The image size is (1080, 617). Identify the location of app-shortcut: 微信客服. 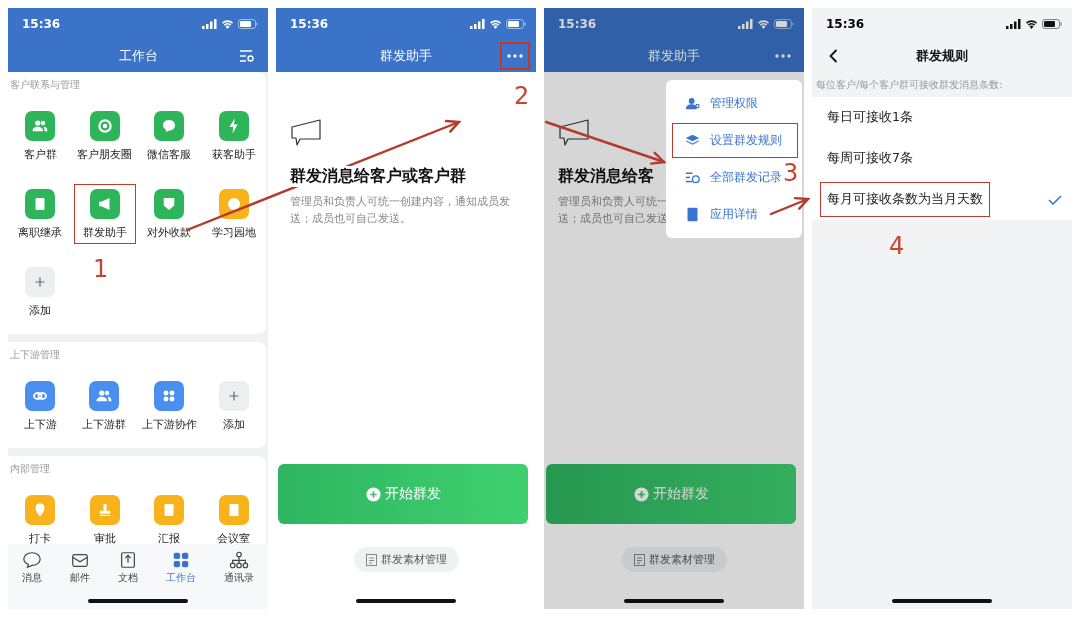
(169, 136).